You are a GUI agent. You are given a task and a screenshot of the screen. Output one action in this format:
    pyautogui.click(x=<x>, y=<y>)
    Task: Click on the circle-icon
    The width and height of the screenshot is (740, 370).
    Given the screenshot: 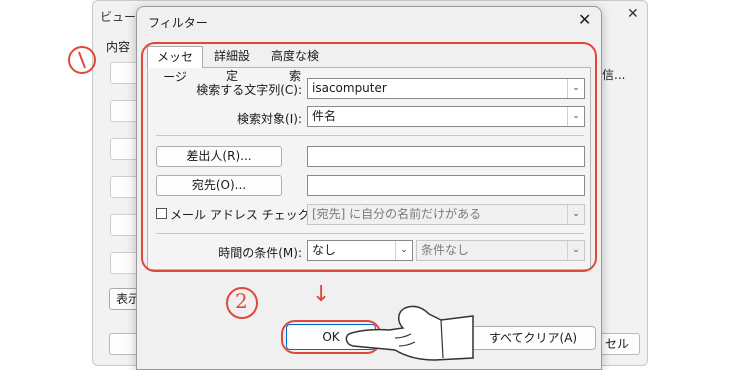 What is the action you would take?
    pyautogui.click(x=82, y=60)
    